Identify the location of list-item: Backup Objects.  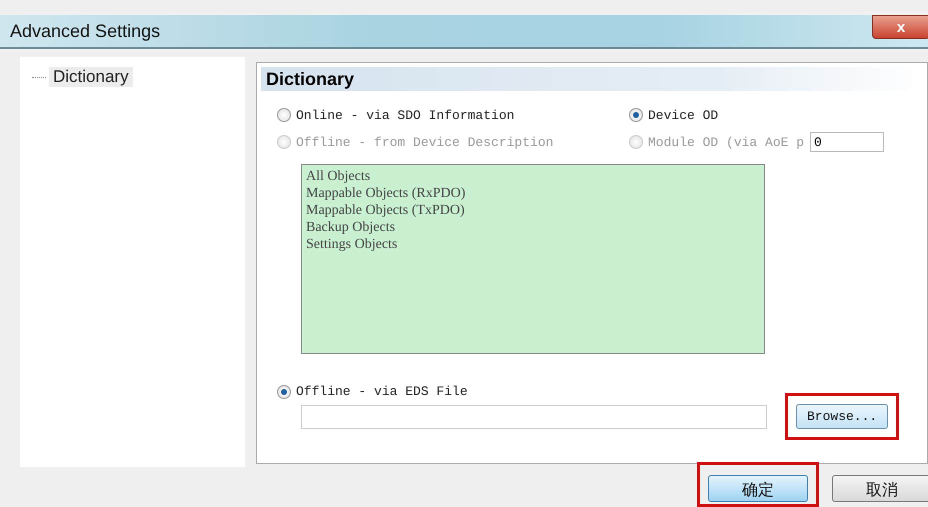
(533, 227).